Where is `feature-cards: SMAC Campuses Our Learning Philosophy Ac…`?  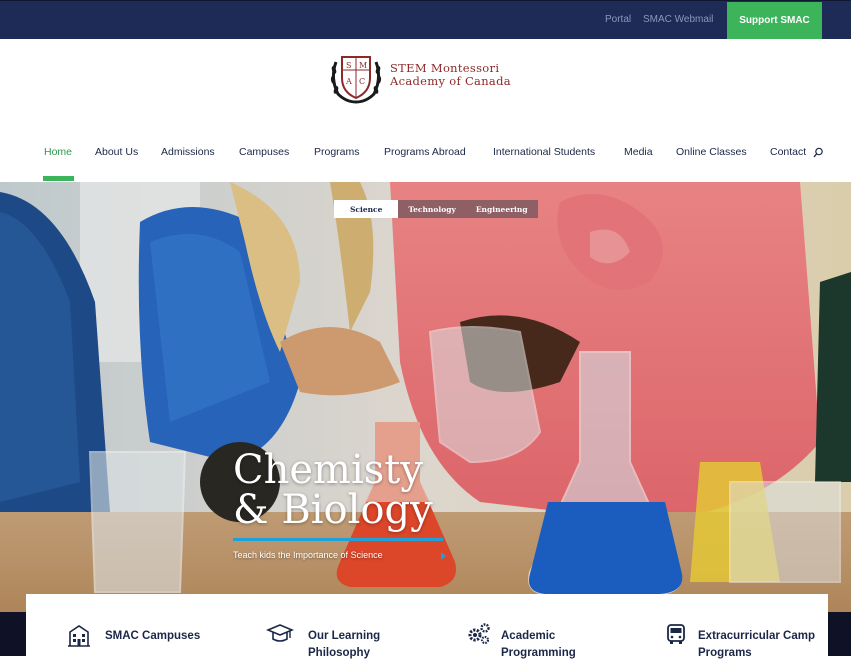 feature-cards: SMAC Campuses Our Learning Philosophy Ac… is located at coordinates (427, 626).